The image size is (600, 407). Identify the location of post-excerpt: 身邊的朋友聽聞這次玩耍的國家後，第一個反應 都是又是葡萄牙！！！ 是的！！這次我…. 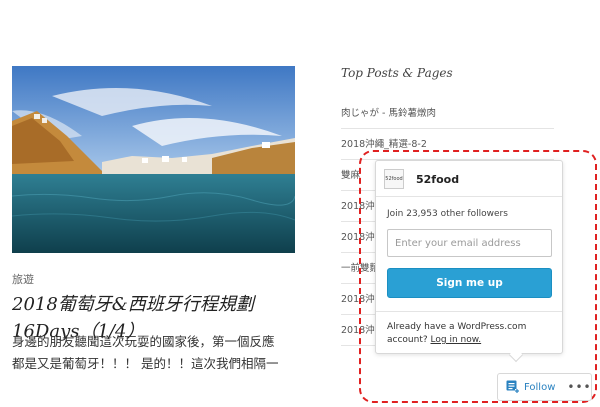
(157, 353).